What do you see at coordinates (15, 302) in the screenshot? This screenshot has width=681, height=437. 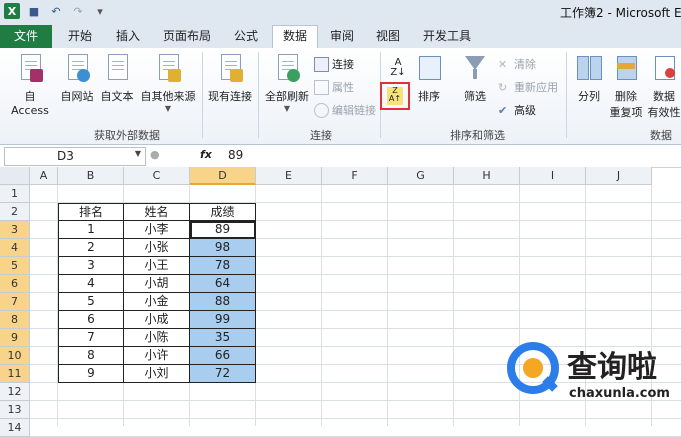 I see `row-header-7: 7` at bounding box center [15, 302].